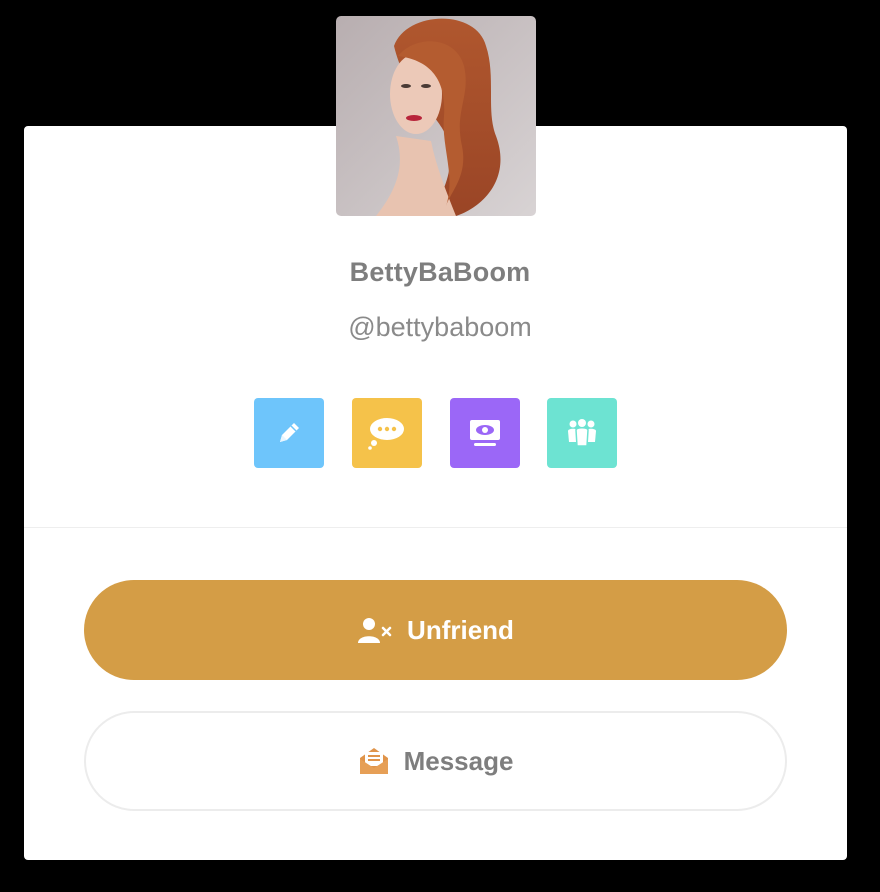  Describe the element at coordinates (440, 272) in the screenshot. I see `username: BettyBaBoom` at that location.